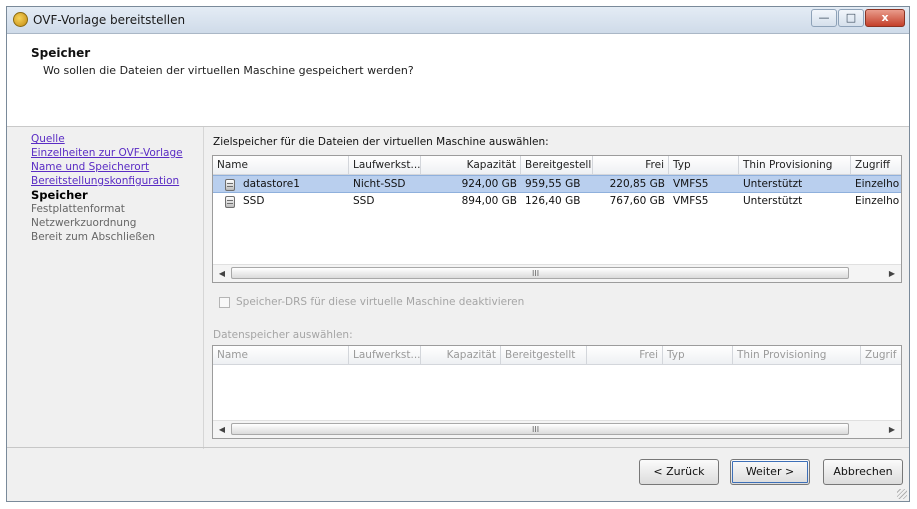 The height and width of the screenshot is (509, 917). What do you see at coordinates (379, 184) in the screenshot?
I see `row-drive-type: Nicht-SSD` at bounding box center [379, 184].